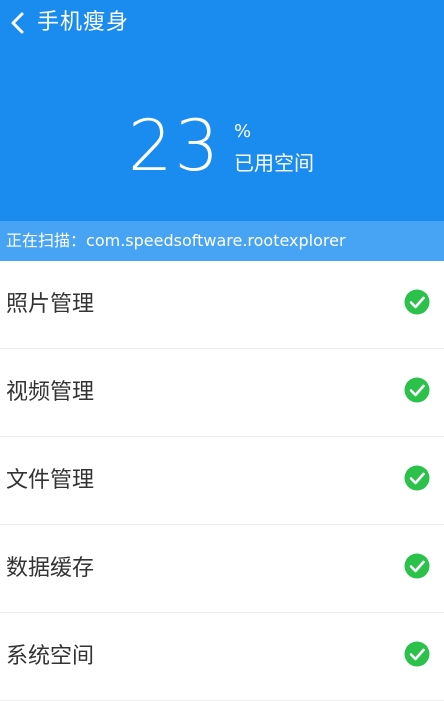 The width and height of the screenshot is (444, 701). I want to click on back-button, so click(19, 23).